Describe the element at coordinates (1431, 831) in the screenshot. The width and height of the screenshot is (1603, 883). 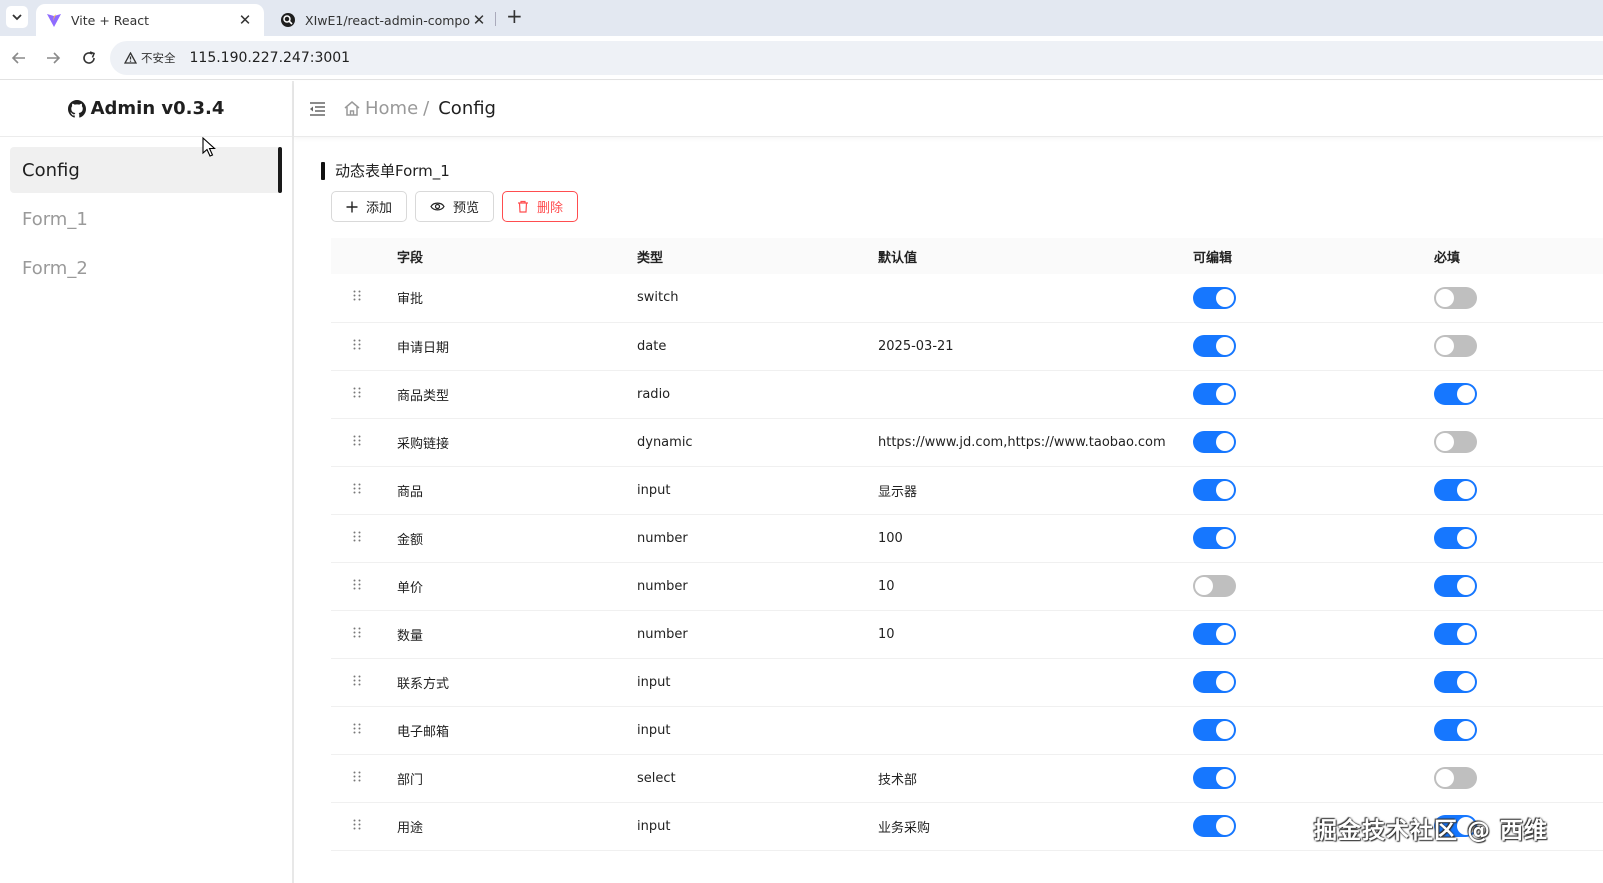
I see `watermark: 掘金技术社区 @ 西维` at that location.